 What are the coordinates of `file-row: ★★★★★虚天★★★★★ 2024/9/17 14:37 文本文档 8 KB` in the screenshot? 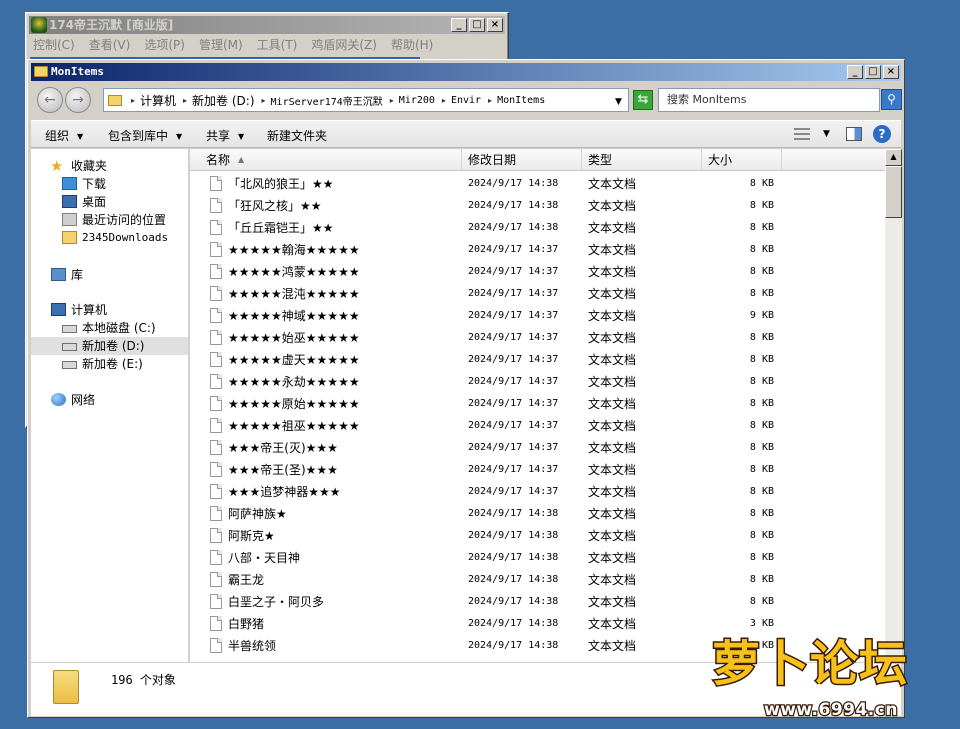 It's located at (538, 360).